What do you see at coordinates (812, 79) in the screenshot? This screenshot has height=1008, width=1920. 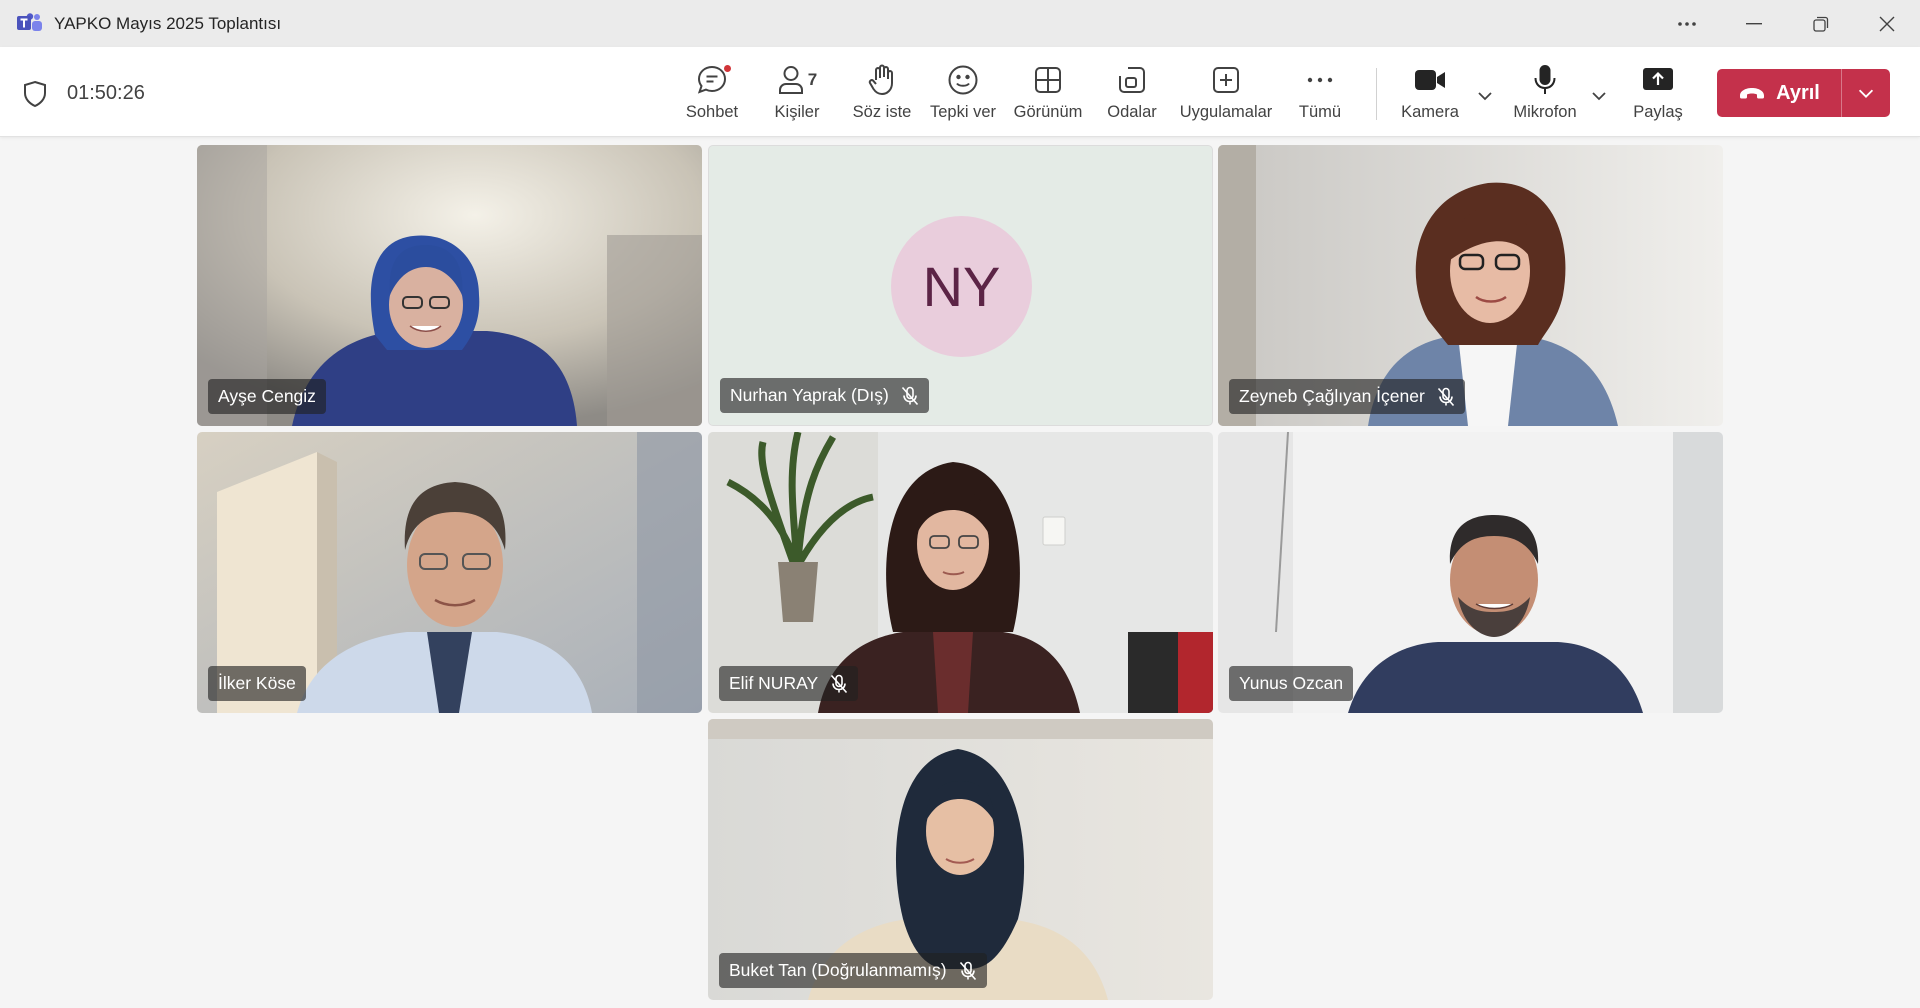 I see `participant-count: 7` at bounding box center [812, 79].